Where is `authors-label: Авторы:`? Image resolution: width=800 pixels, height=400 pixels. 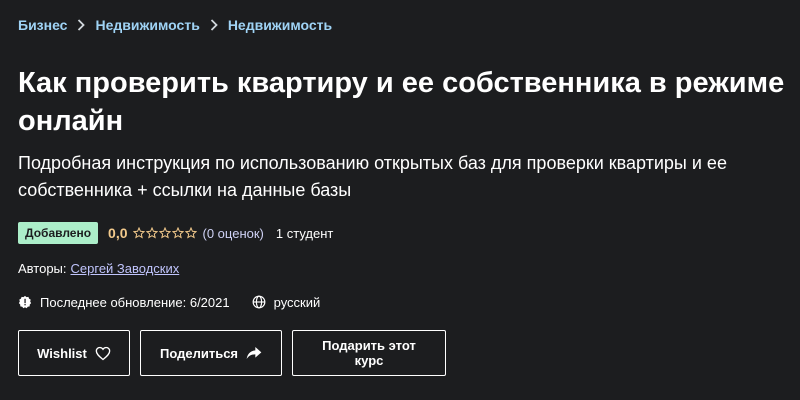
authors-label: Авторы: is located at coordinates (42, 268).